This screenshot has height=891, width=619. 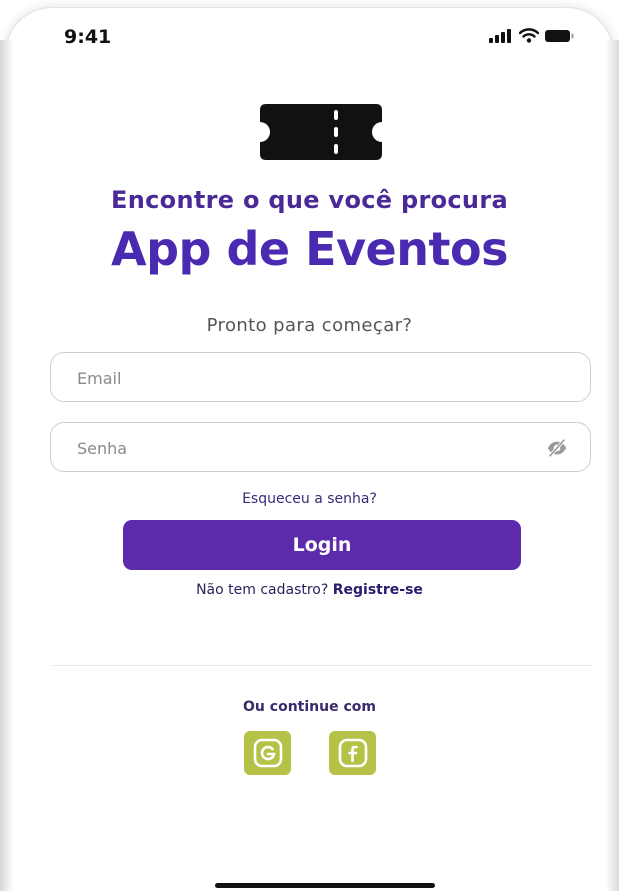 I want to click on status-time: 9:41, so click(x=88, y=37).